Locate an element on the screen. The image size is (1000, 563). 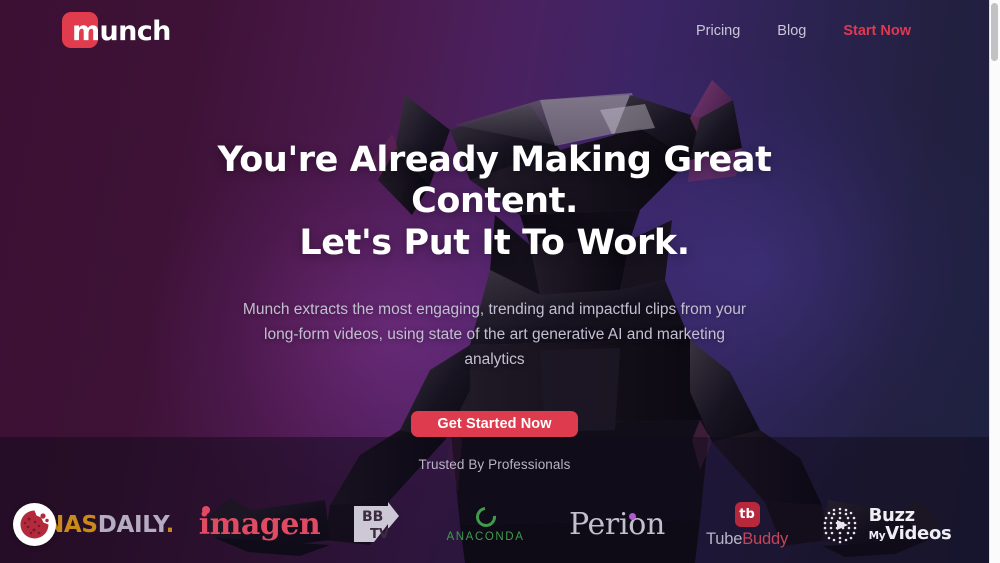
bbtv-bottom-text: TV is located at coordinates (379, 534).